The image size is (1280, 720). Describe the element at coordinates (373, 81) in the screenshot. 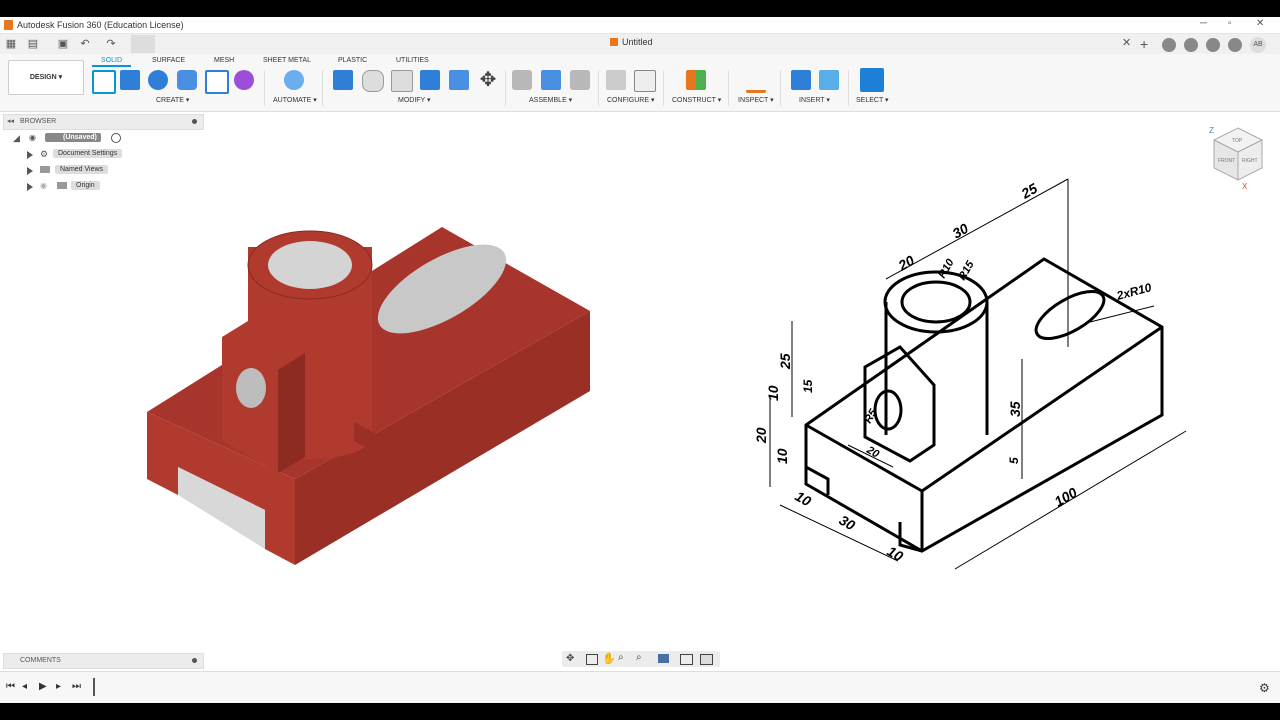

I see `fillet-icon` at that location.